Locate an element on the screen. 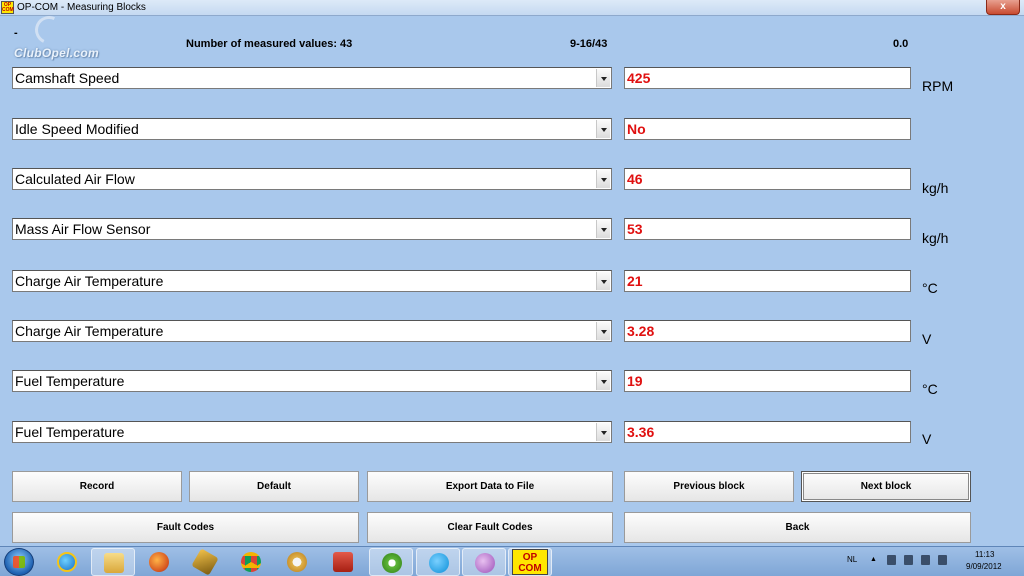  winamp-icon is located at coordinates (205, 562).